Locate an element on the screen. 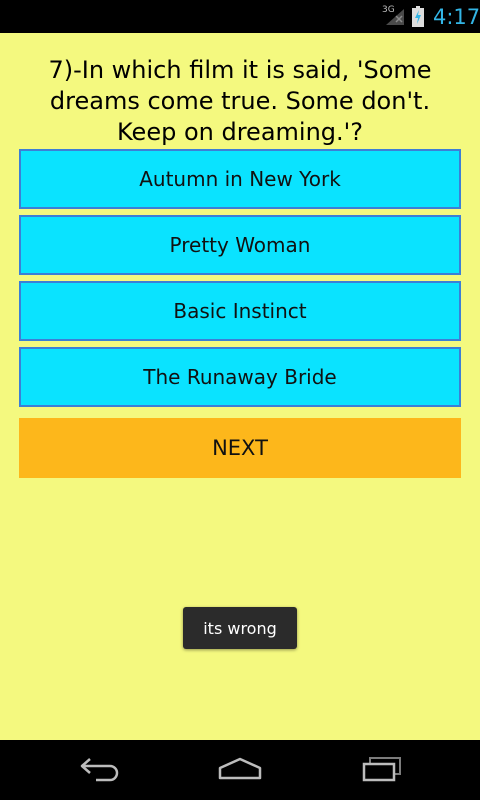 This screenshot has height=800, width=480. back-icon is located at coordinates (99, 770).